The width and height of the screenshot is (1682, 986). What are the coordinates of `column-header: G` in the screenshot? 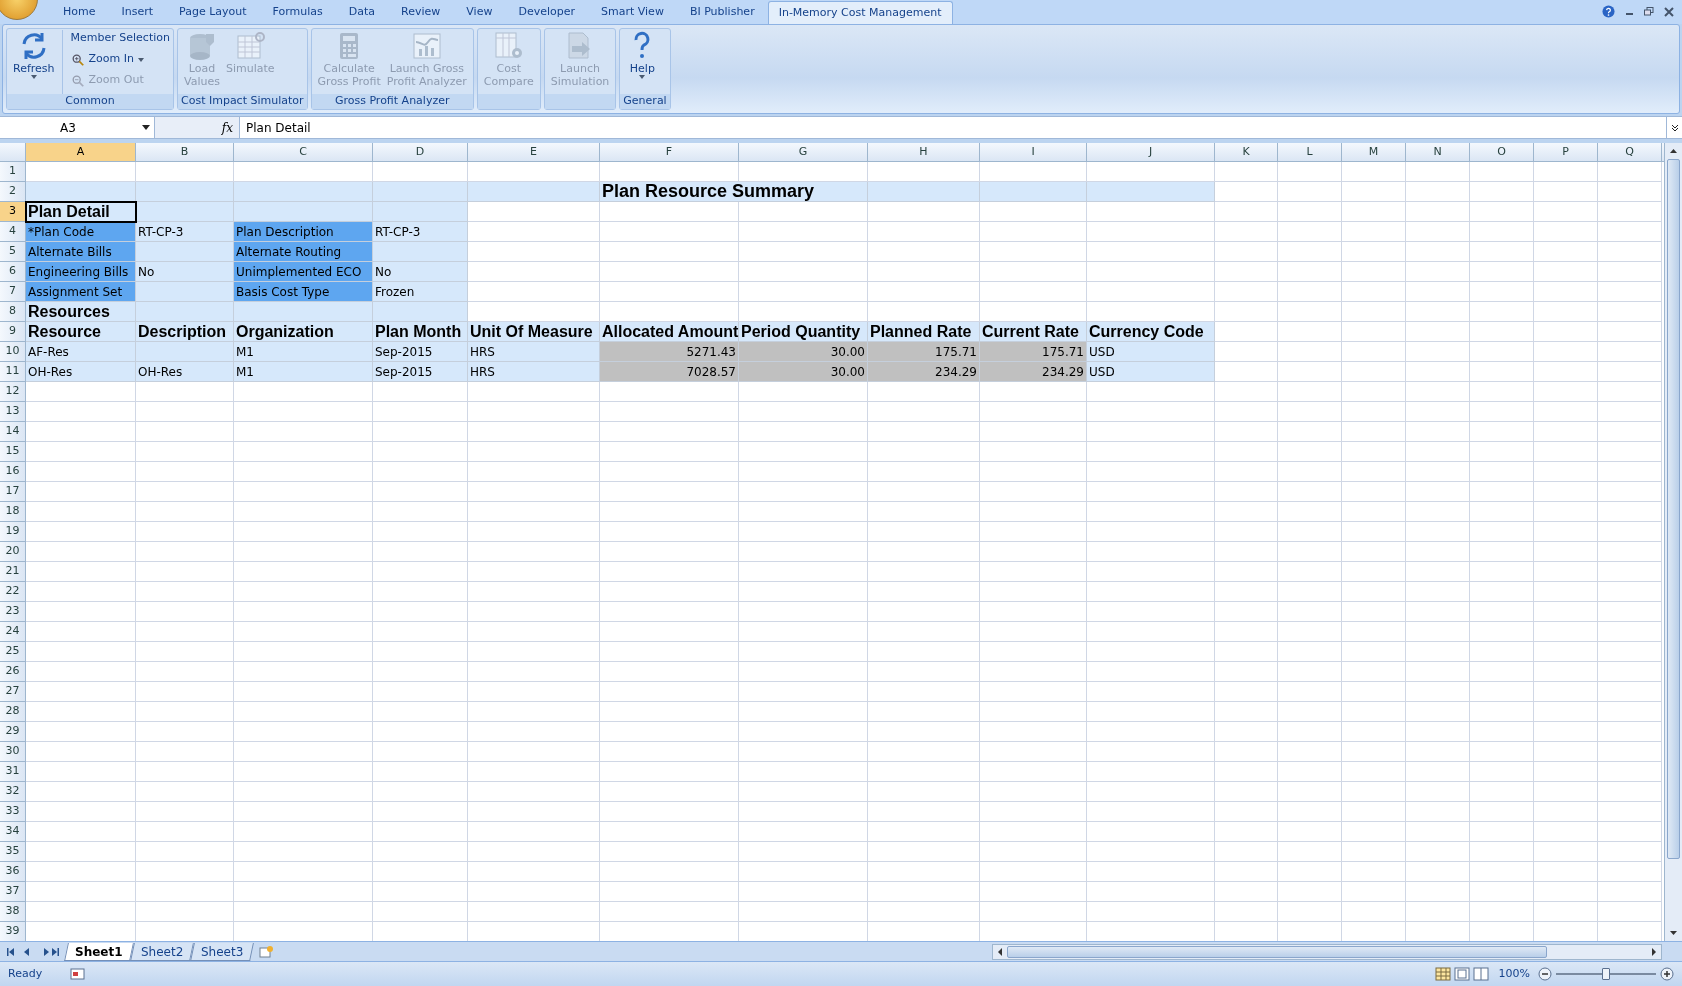 It's located at (803, 152).